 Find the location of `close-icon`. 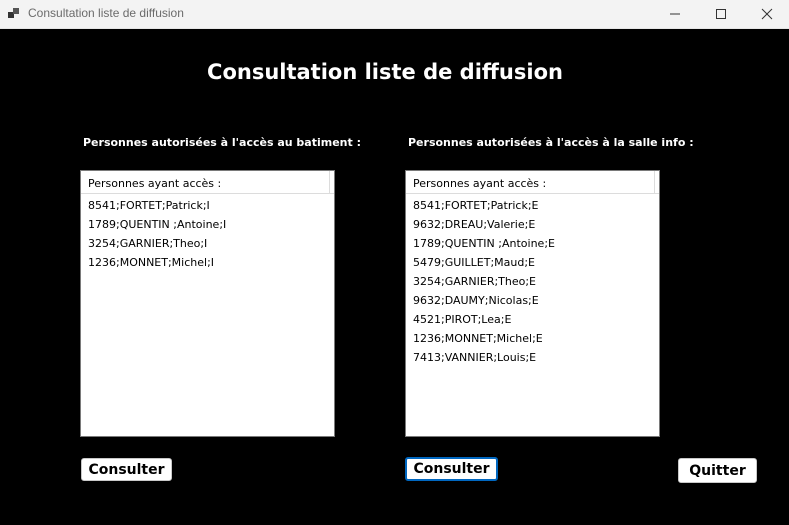

close-icon is located at coordinates (767, 14).